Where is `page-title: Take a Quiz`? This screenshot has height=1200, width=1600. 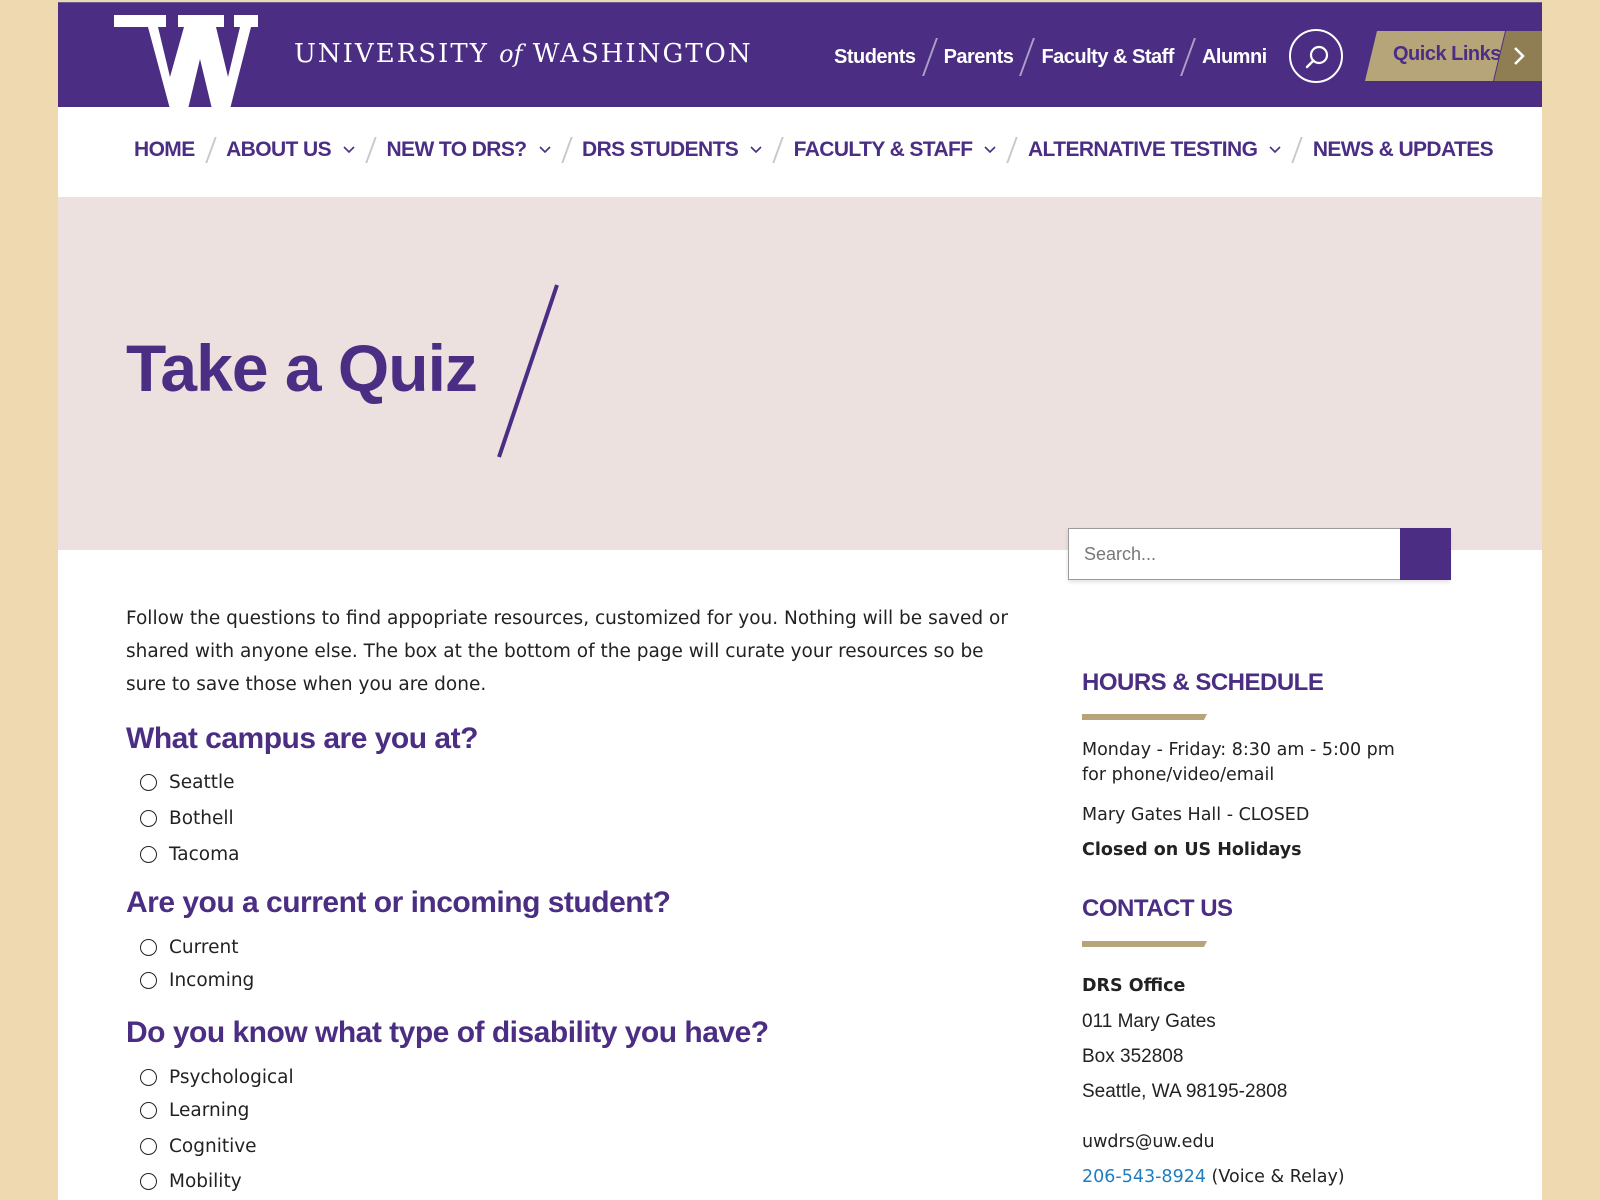 page-title: Take a Quiz is located at coordinates (302, 368).